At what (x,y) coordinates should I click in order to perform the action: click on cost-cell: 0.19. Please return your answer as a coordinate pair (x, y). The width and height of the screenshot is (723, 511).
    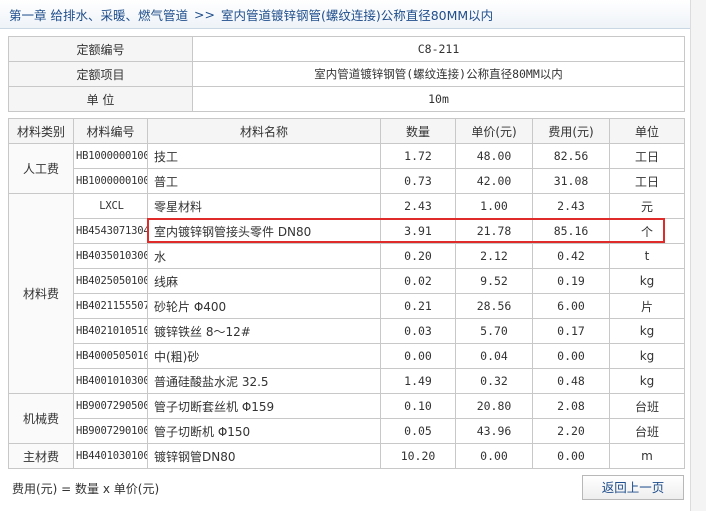
    Looking at the image, I should click on (571, 281).